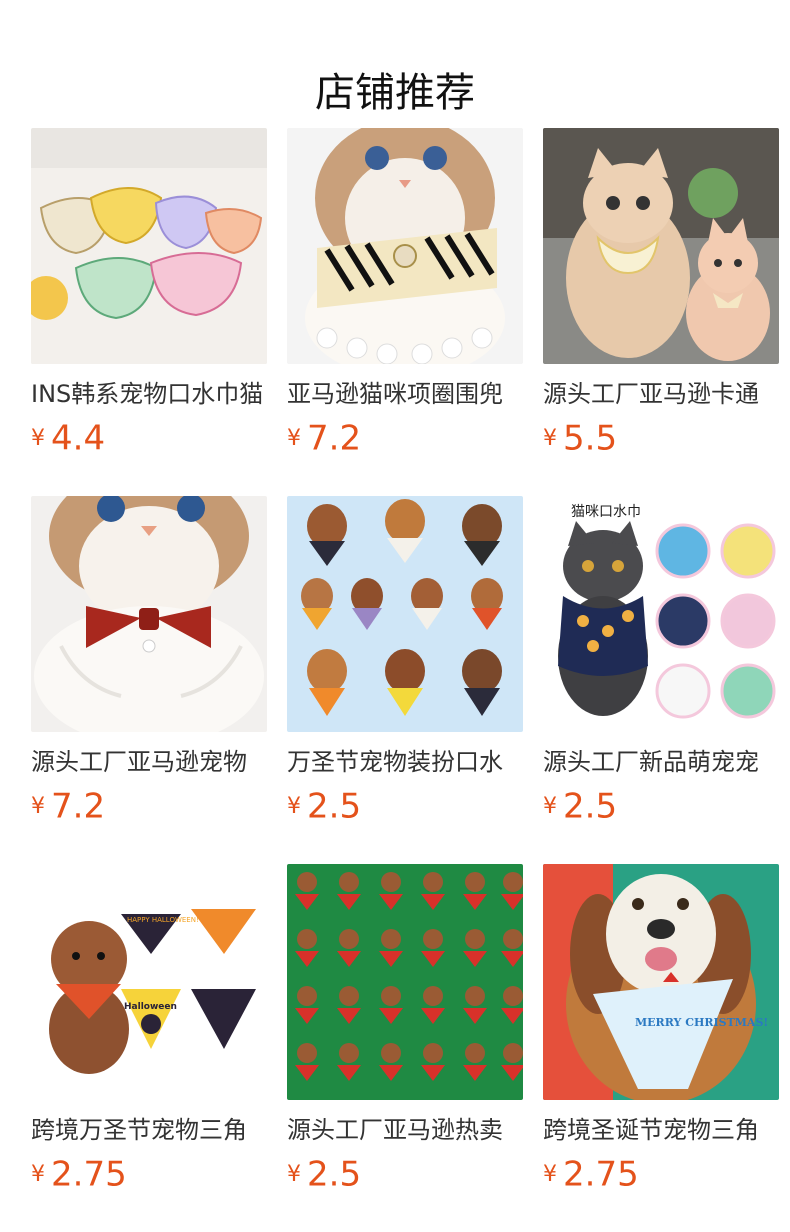 This screenshot has width=790, height=1232. Describe the element at coordinates (163, 920) in the screenshot. I see `image-caption: HAPPY HALLOWEEN!` at that location.